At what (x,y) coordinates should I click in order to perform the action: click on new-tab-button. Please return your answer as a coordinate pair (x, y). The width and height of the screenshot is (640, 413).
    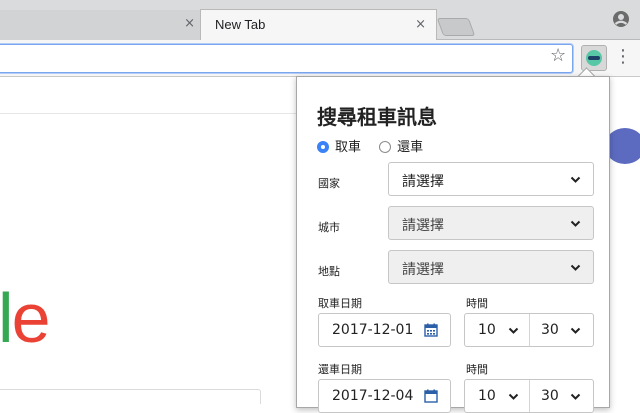
    Looking at the image, I should click on (456, 27).